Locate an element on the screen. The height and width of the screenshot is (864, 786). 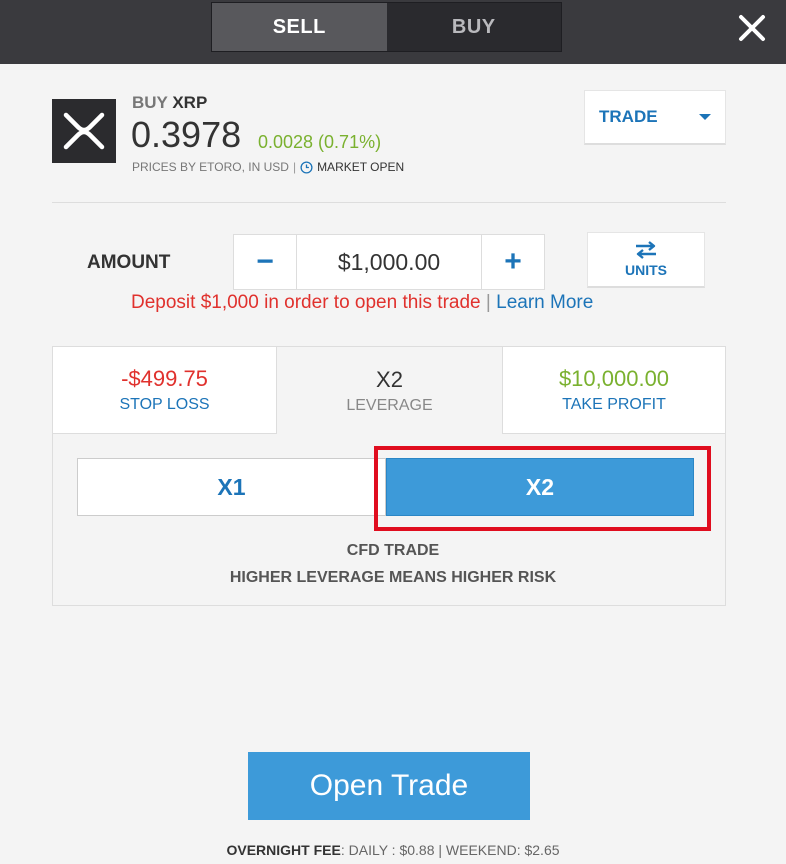
buy-tab: BUY is located at coordinates (473, 27).